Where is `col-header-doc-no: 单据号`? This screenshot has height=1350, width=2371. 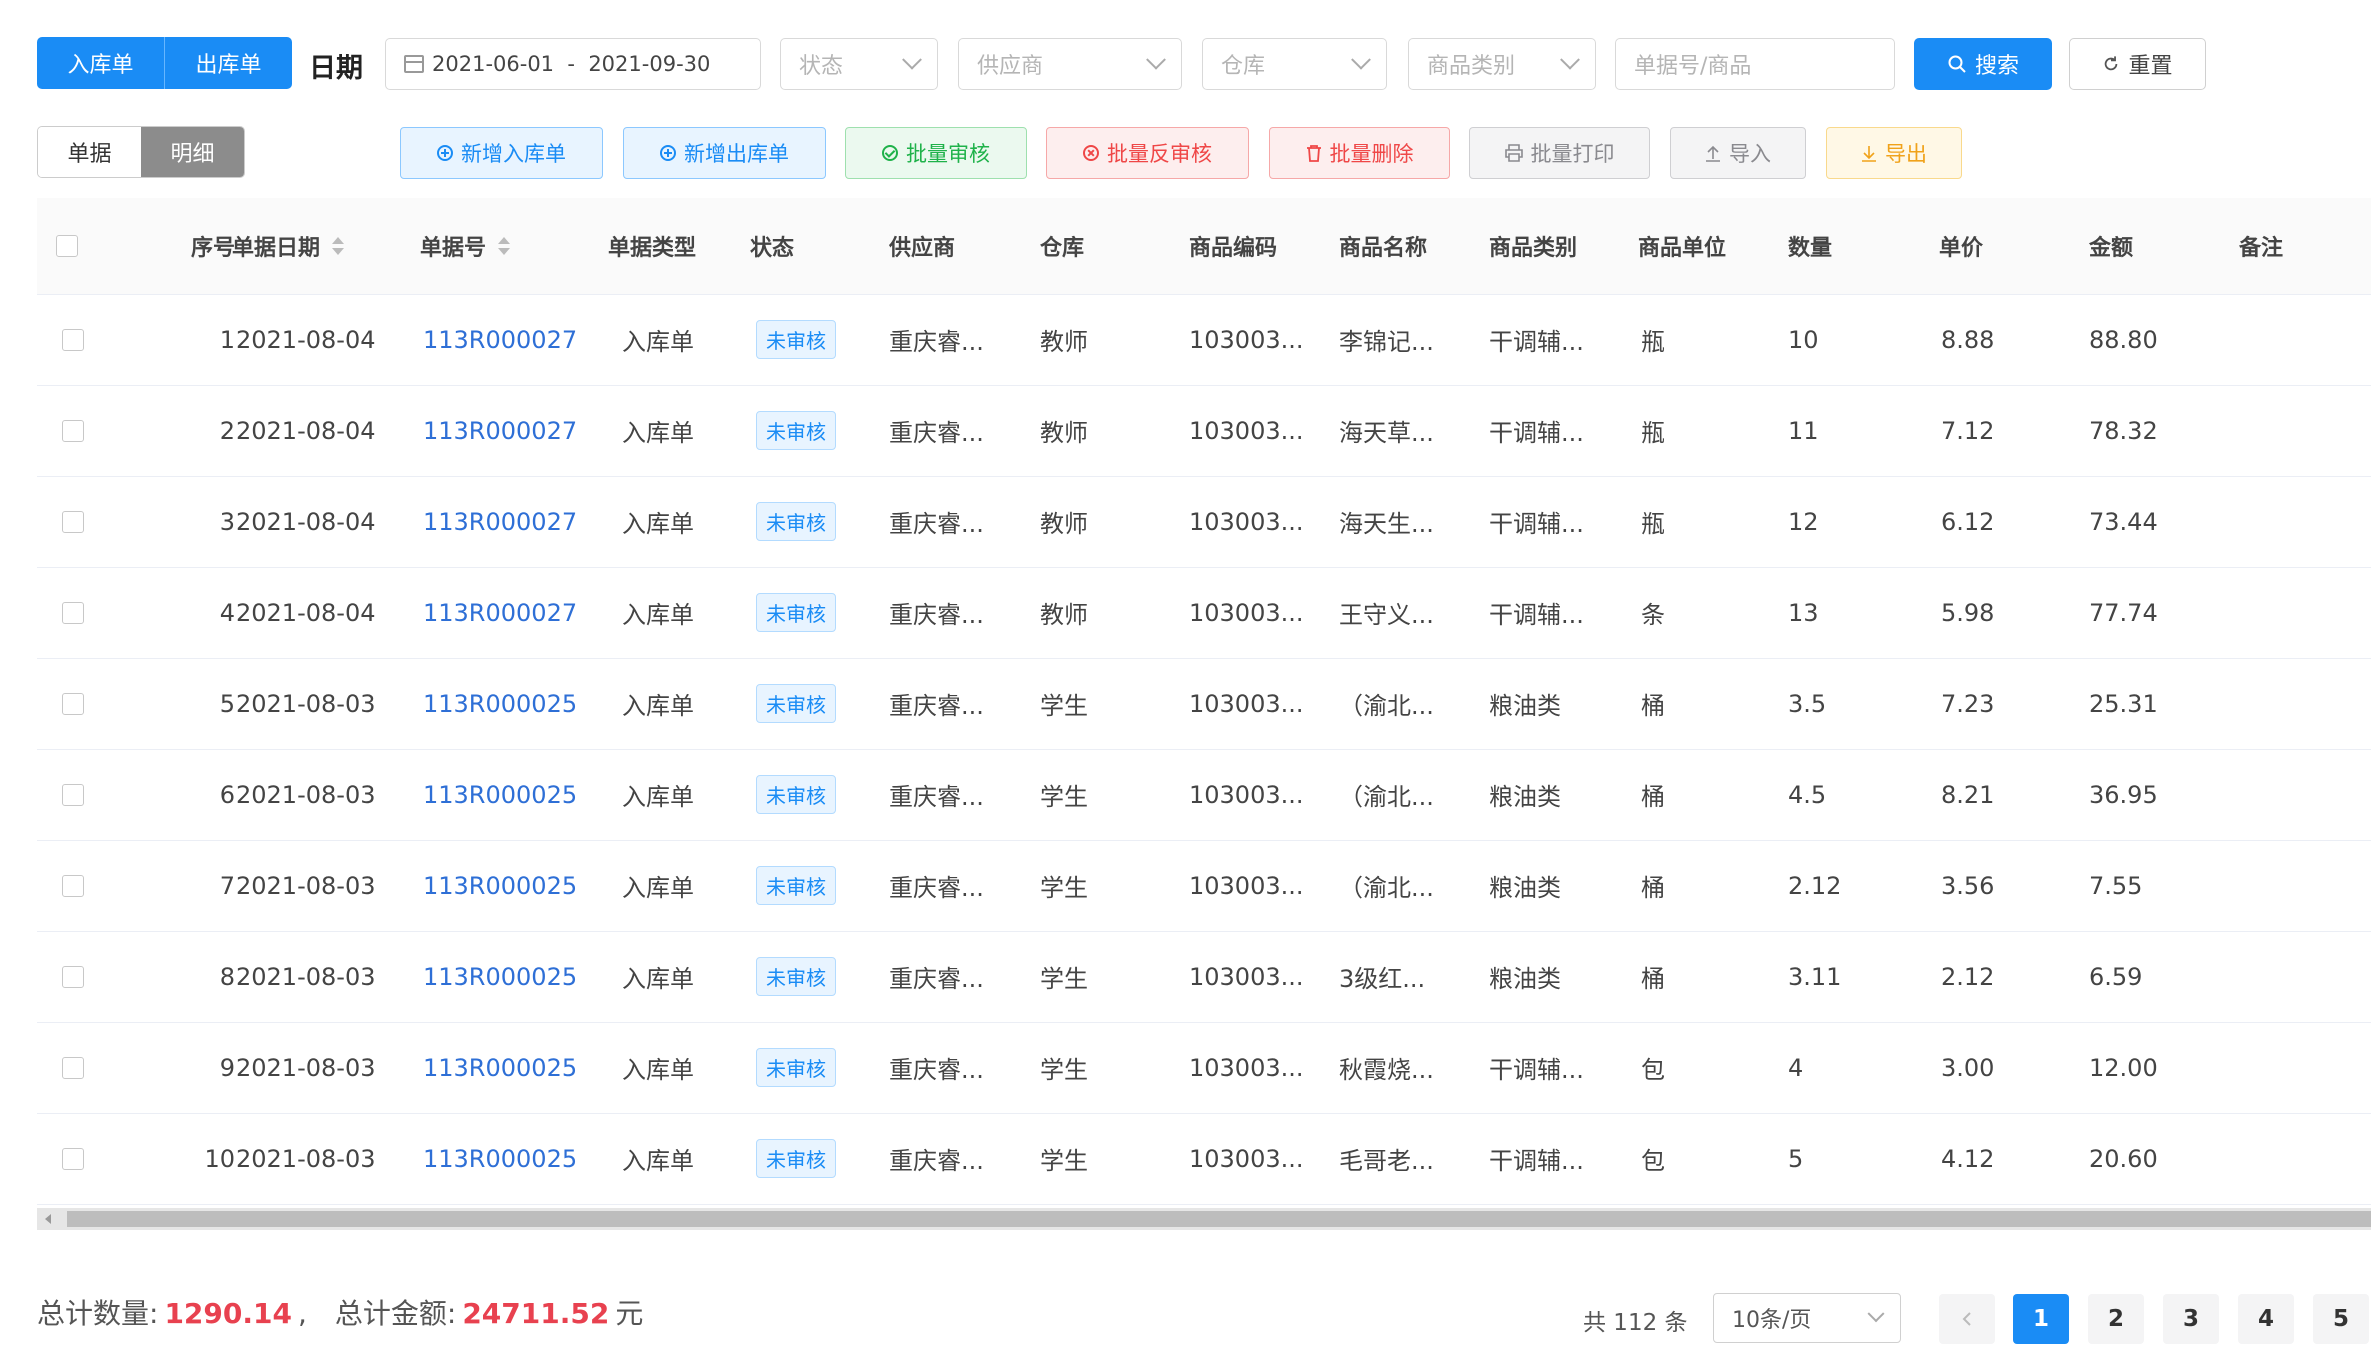
col-header-doc-no: 单据号 is located at coordinates (465, 246).